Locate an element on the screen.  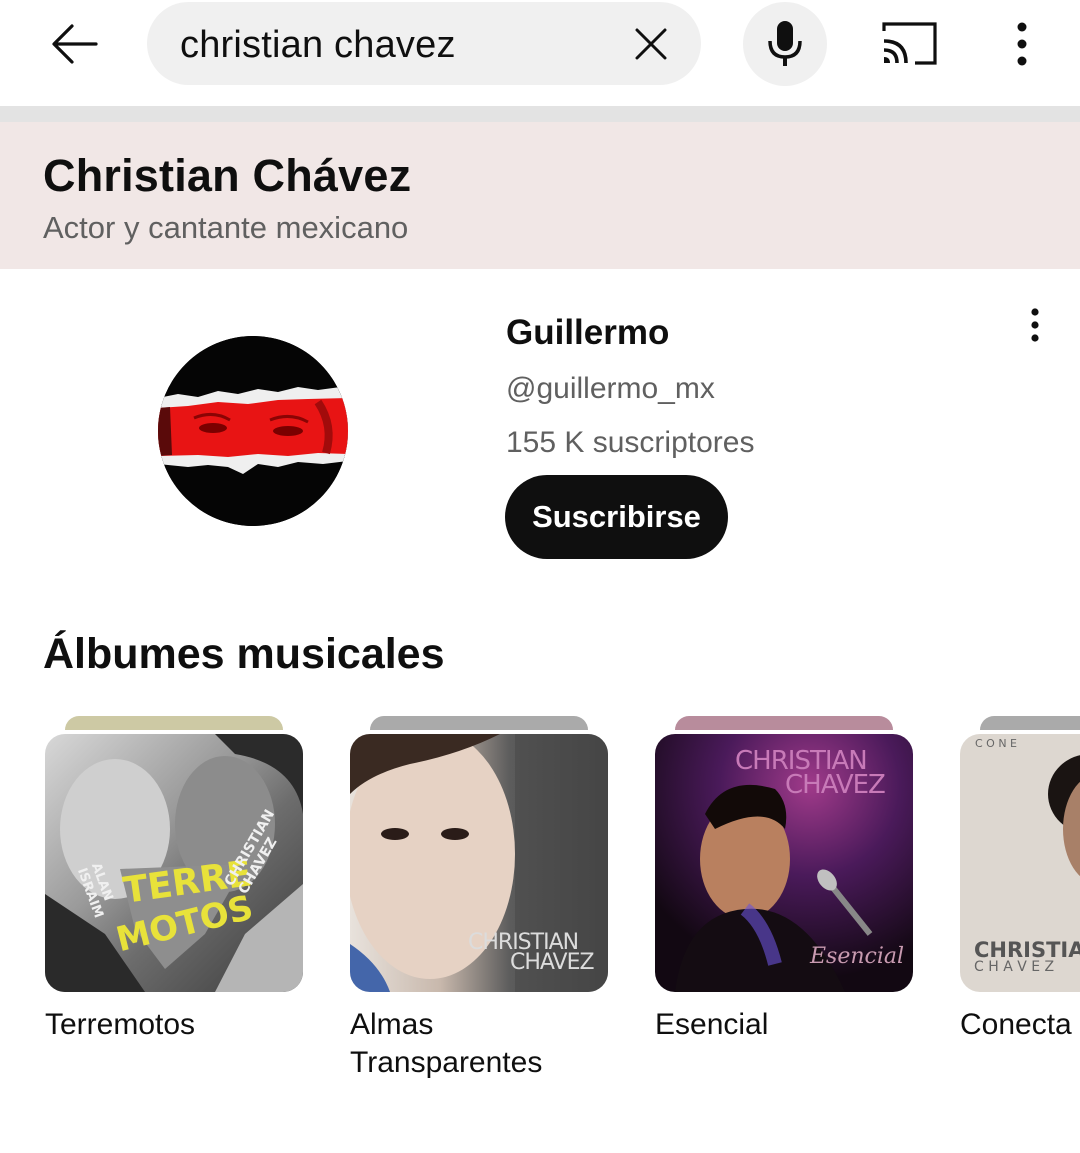
album-cover: CHRISTIAN CHAVEZ Esencial is located at coordinates (784, 863).